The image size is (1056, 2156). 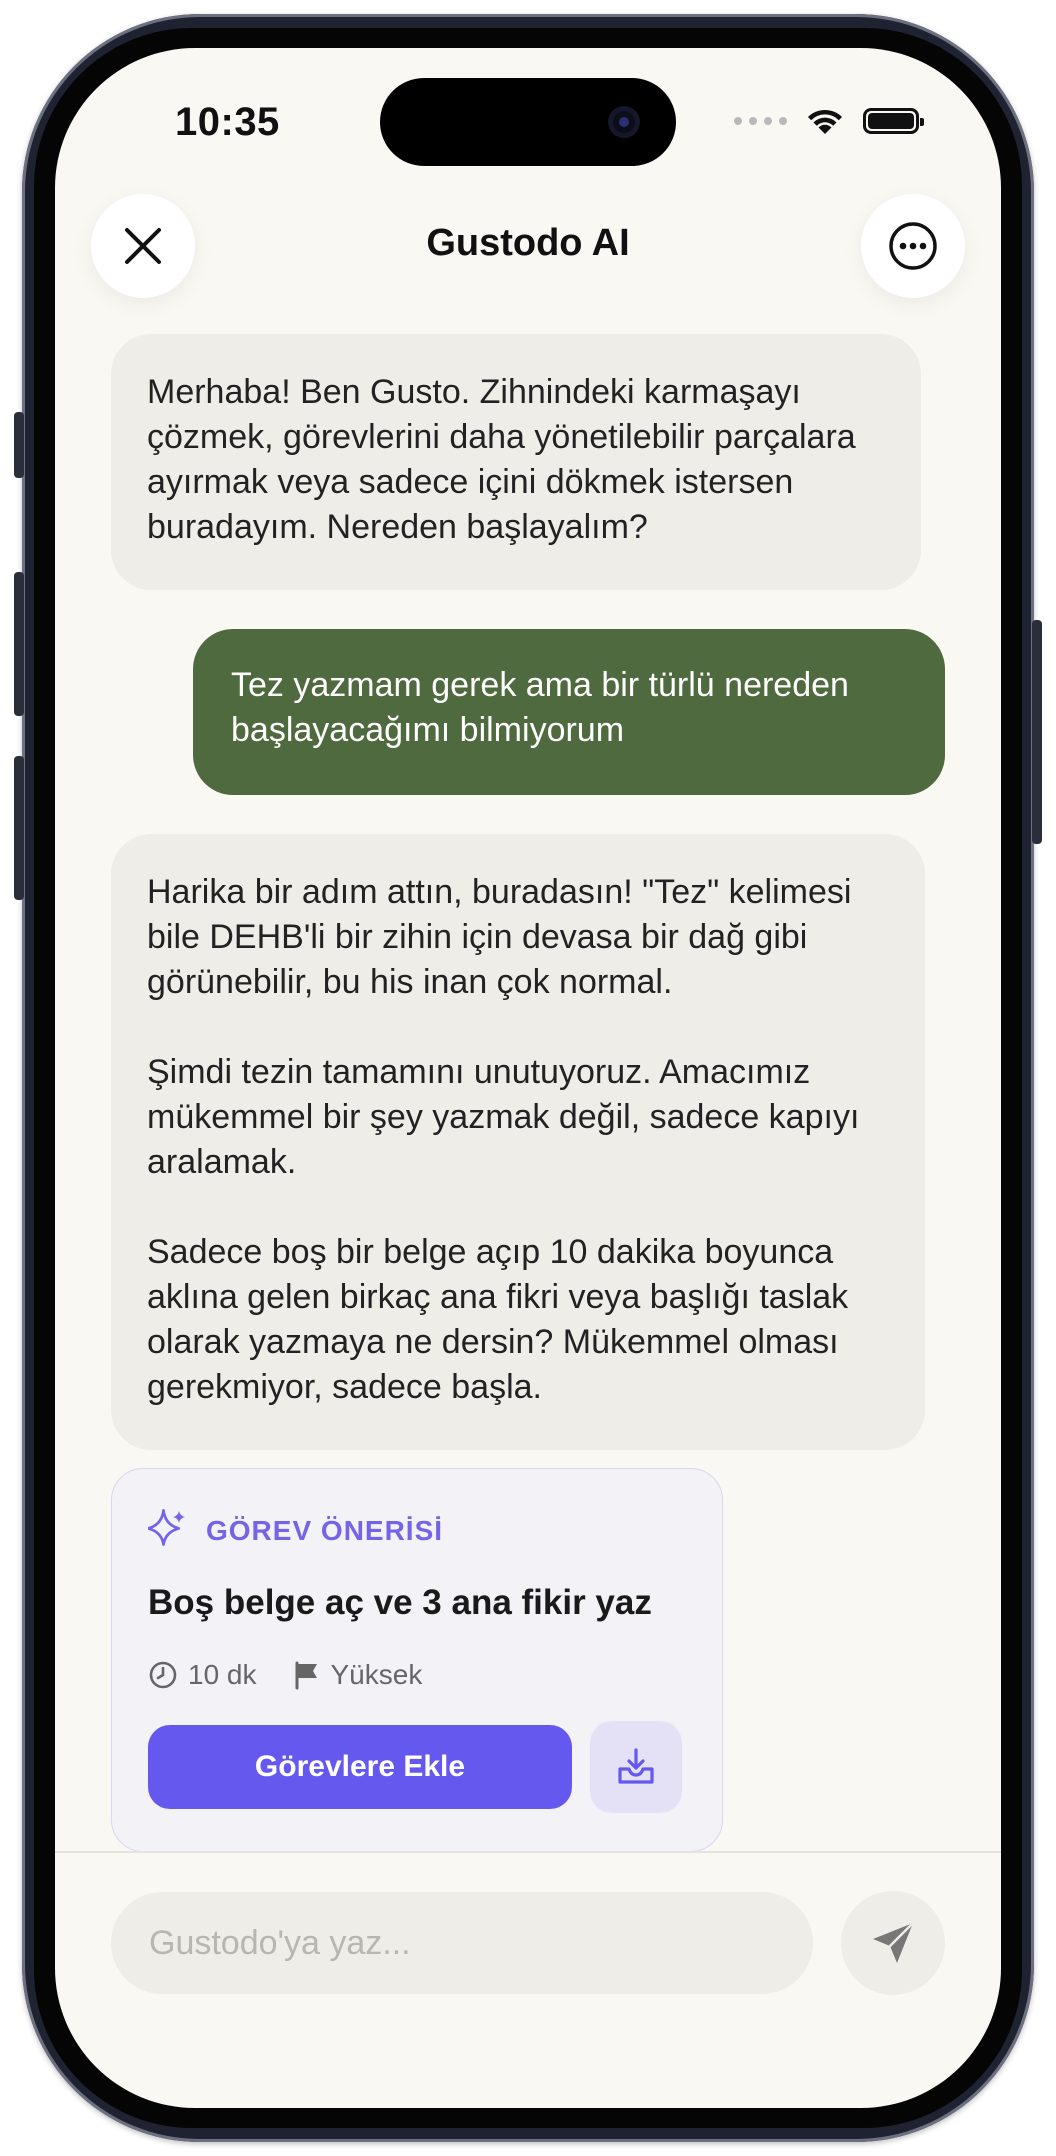 What do you see at coordinates (528, 122) in the screenshot?
I see `dynamic-island` at bounding box center [528, 122].